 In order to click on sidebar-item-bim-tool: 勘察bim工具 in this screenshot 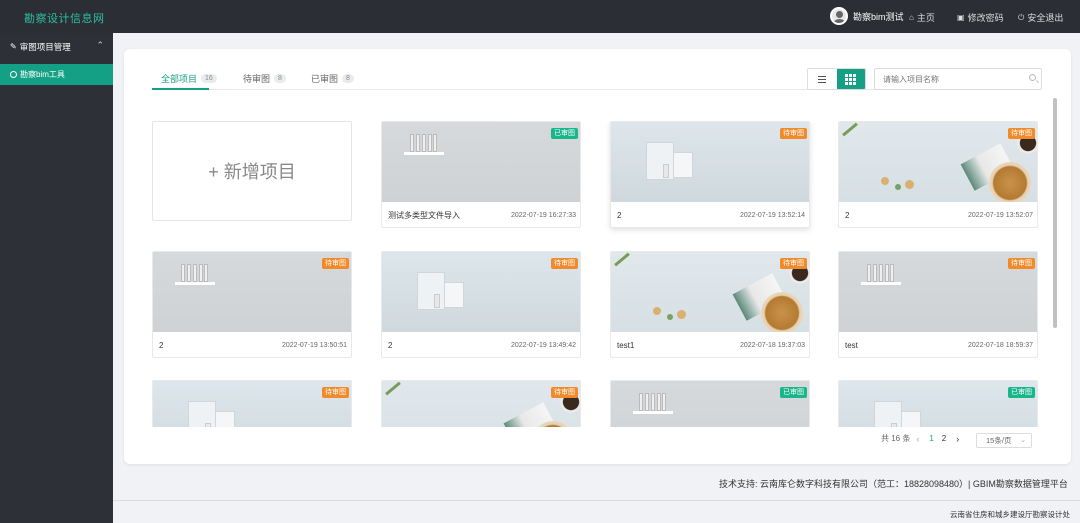, I will do `click(56, 74)`.